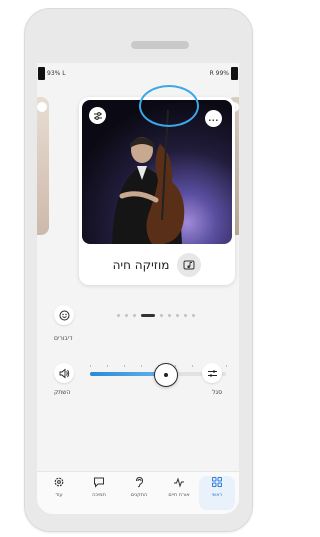 The image size is (320, 537). I want to click on nav-more: עוד, so click(59, 493).